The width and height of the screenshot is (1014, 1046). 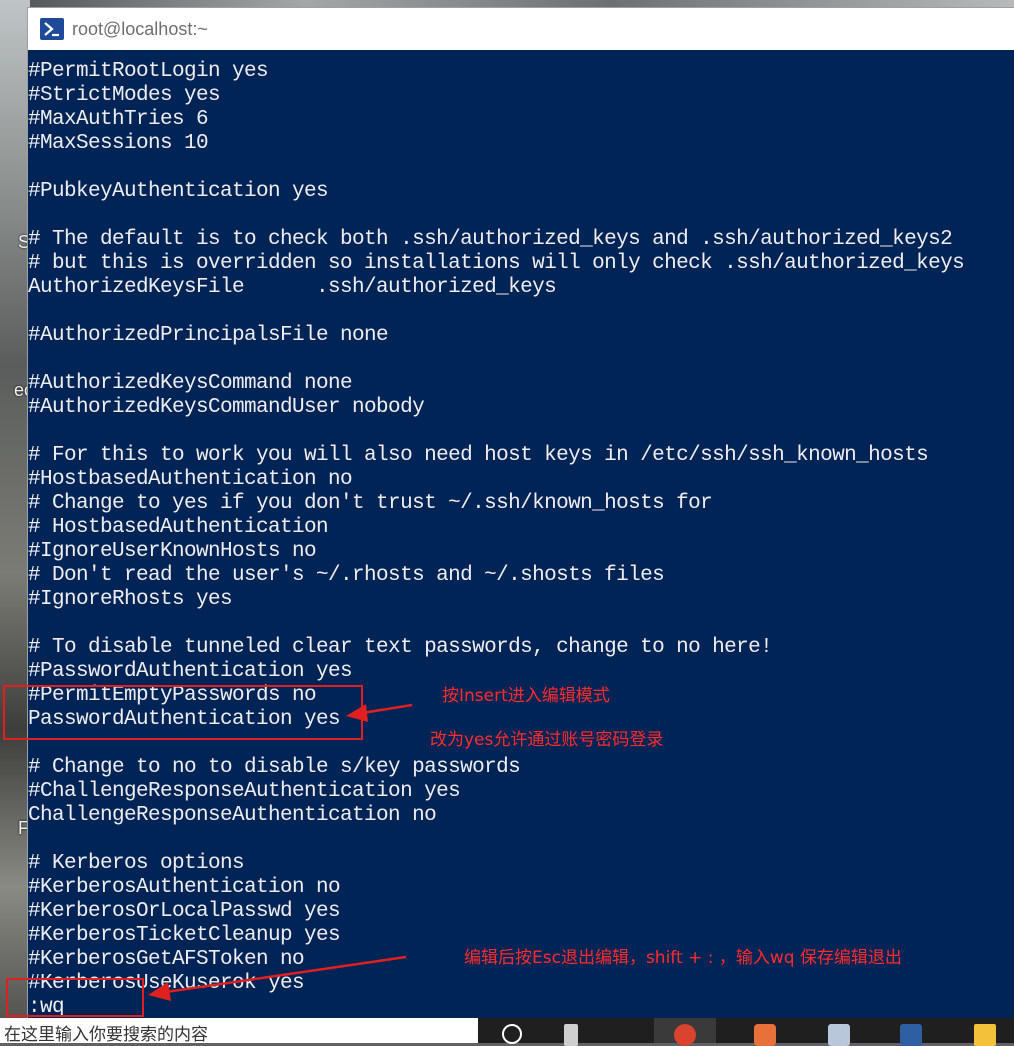 What do you see at coordinates (379, 712) in the screenshot?
I see `arrow-to-password-line` at bounding box center [379, 712].